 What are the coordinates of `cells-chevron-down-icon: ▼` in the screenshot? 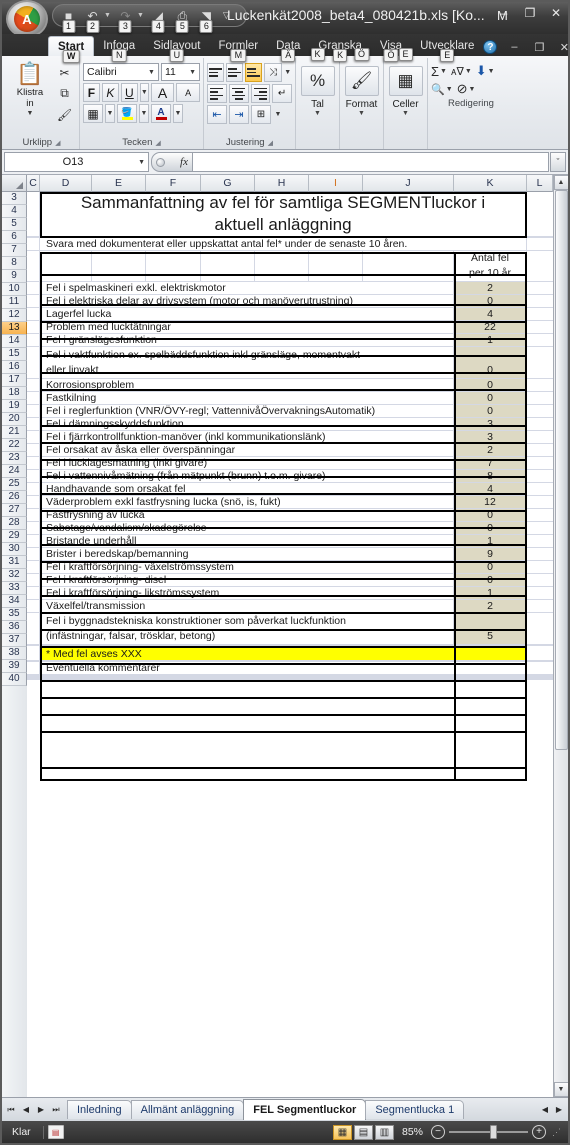 It's located at (405, 113).